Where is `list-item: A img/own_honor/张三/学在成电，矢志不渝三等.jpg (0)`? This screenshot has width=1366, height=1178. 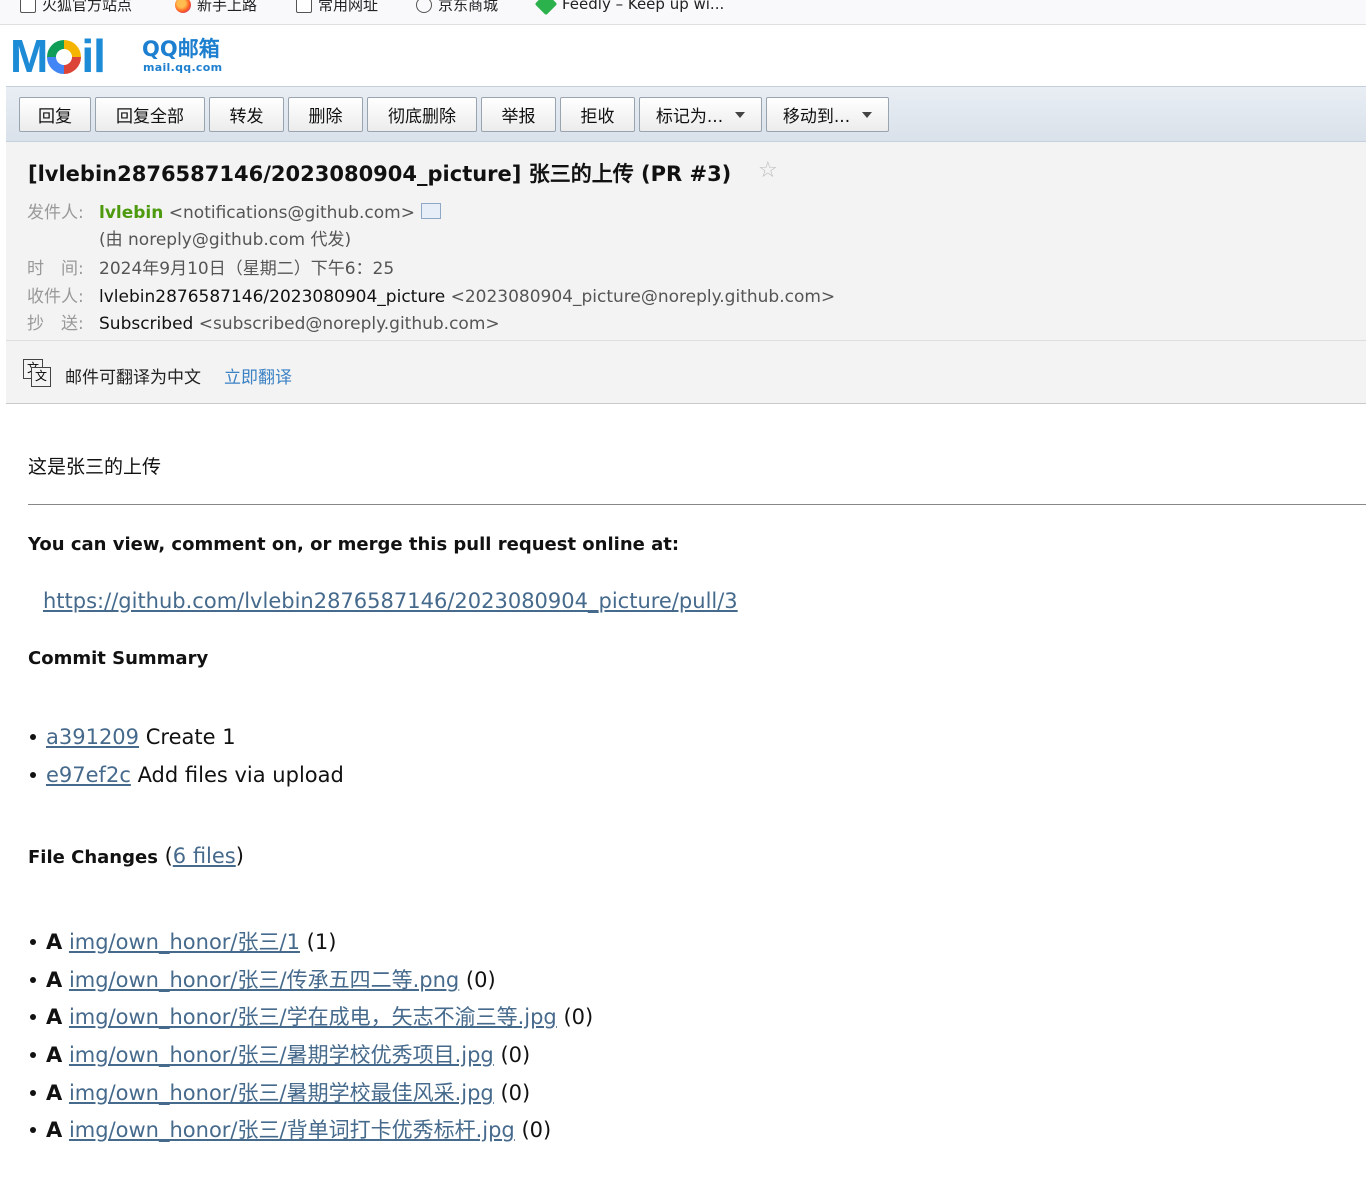 list-item: A img/own_honor/张三/学在成电，矢志不渝三等.jpg (0) is located at coordinates (311, 1016).